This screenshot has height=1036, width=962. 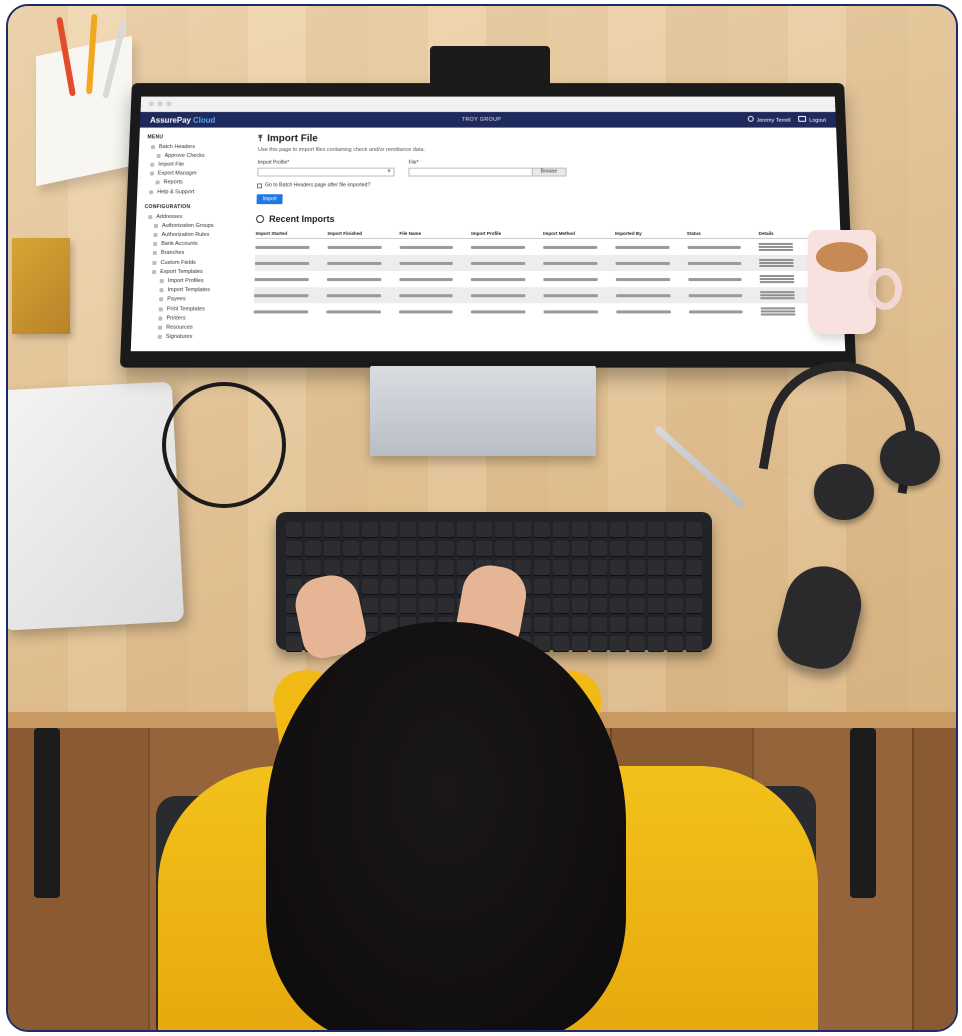 What do you see at coordinates (579, 233) in the screenshot?
I see `column-header: Import Method` at bounding box center [579, 233].